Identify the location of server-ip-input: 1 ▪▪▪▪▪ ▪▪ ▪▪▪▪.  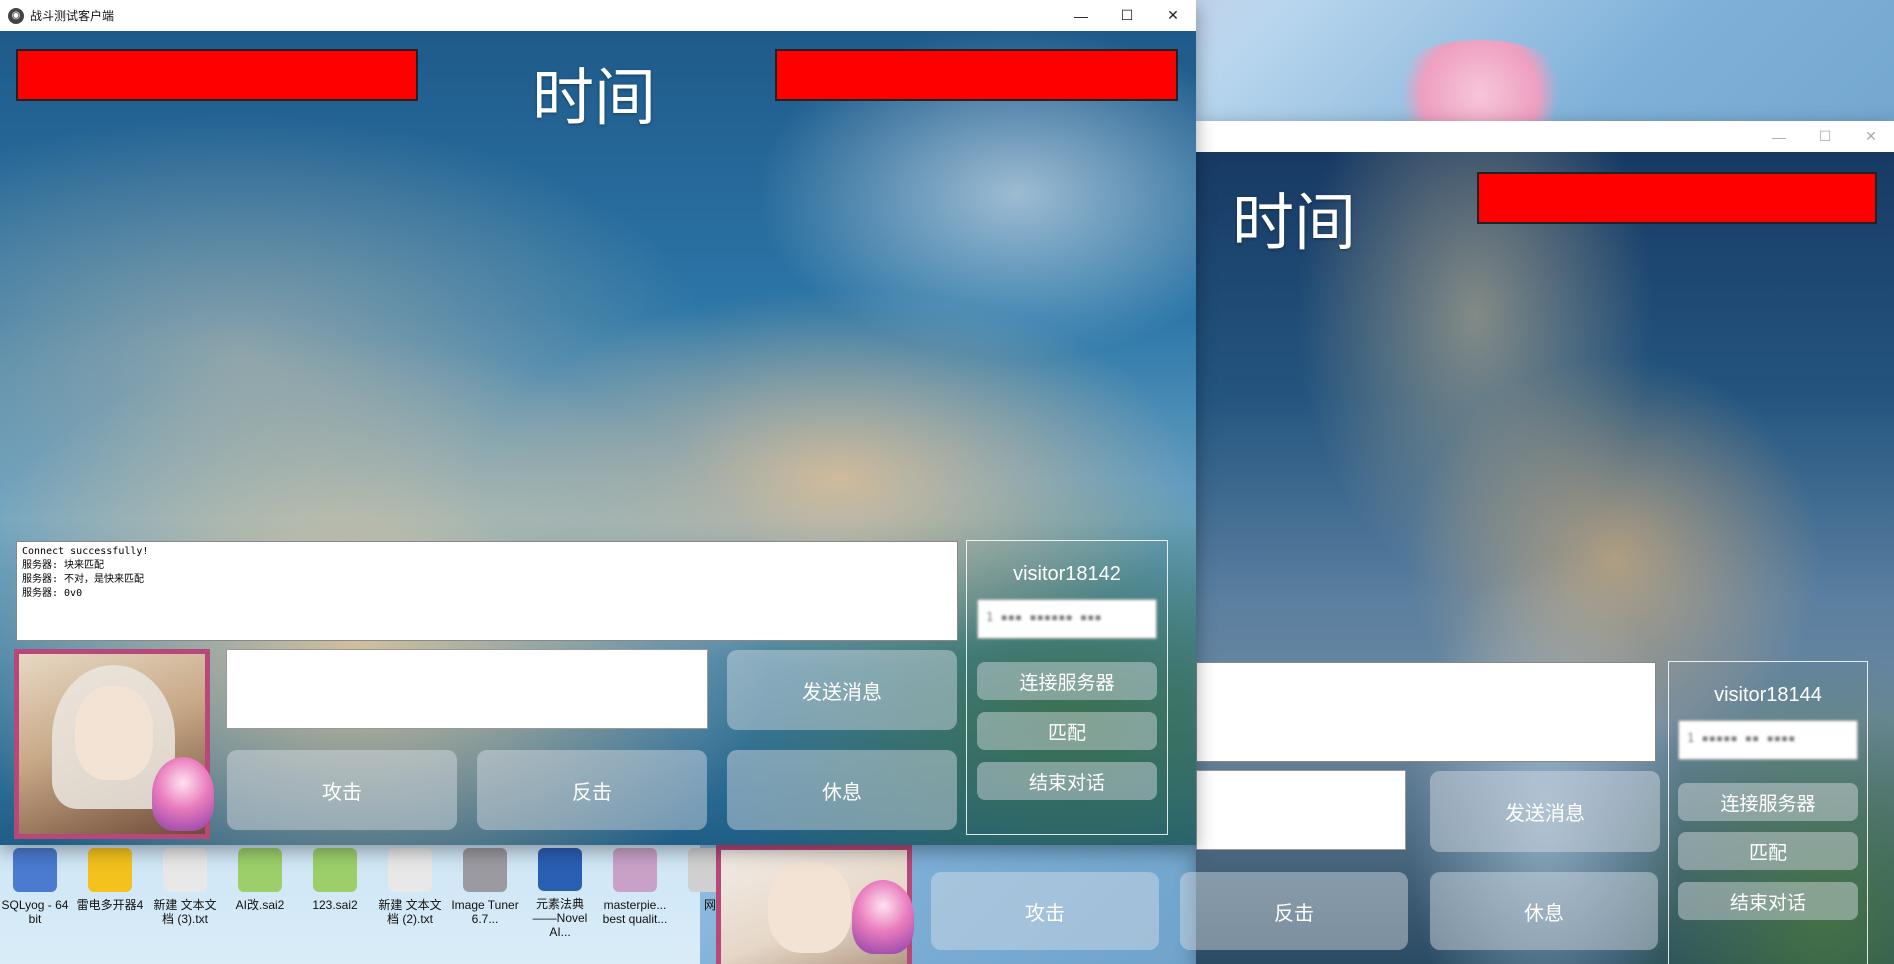
(1768, 740).